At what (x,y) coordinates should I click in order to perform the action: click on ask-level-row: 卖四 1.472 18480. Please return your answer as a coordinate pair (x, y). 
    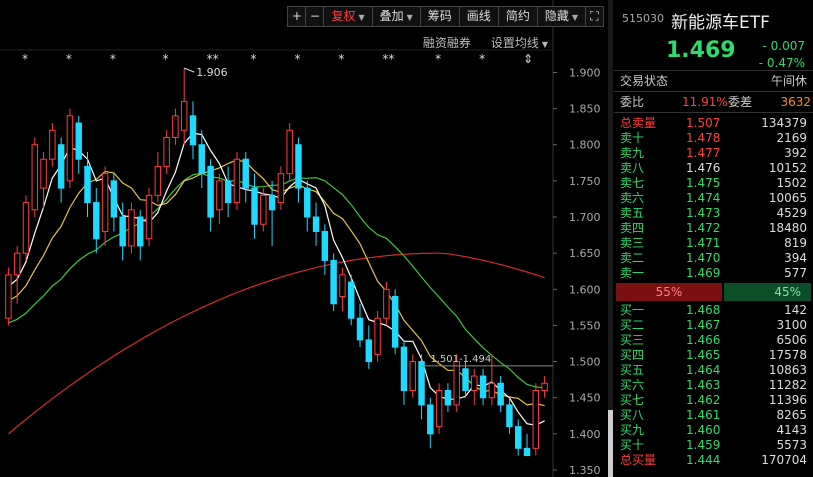
    Looking at the image, I should click on (713, 228).